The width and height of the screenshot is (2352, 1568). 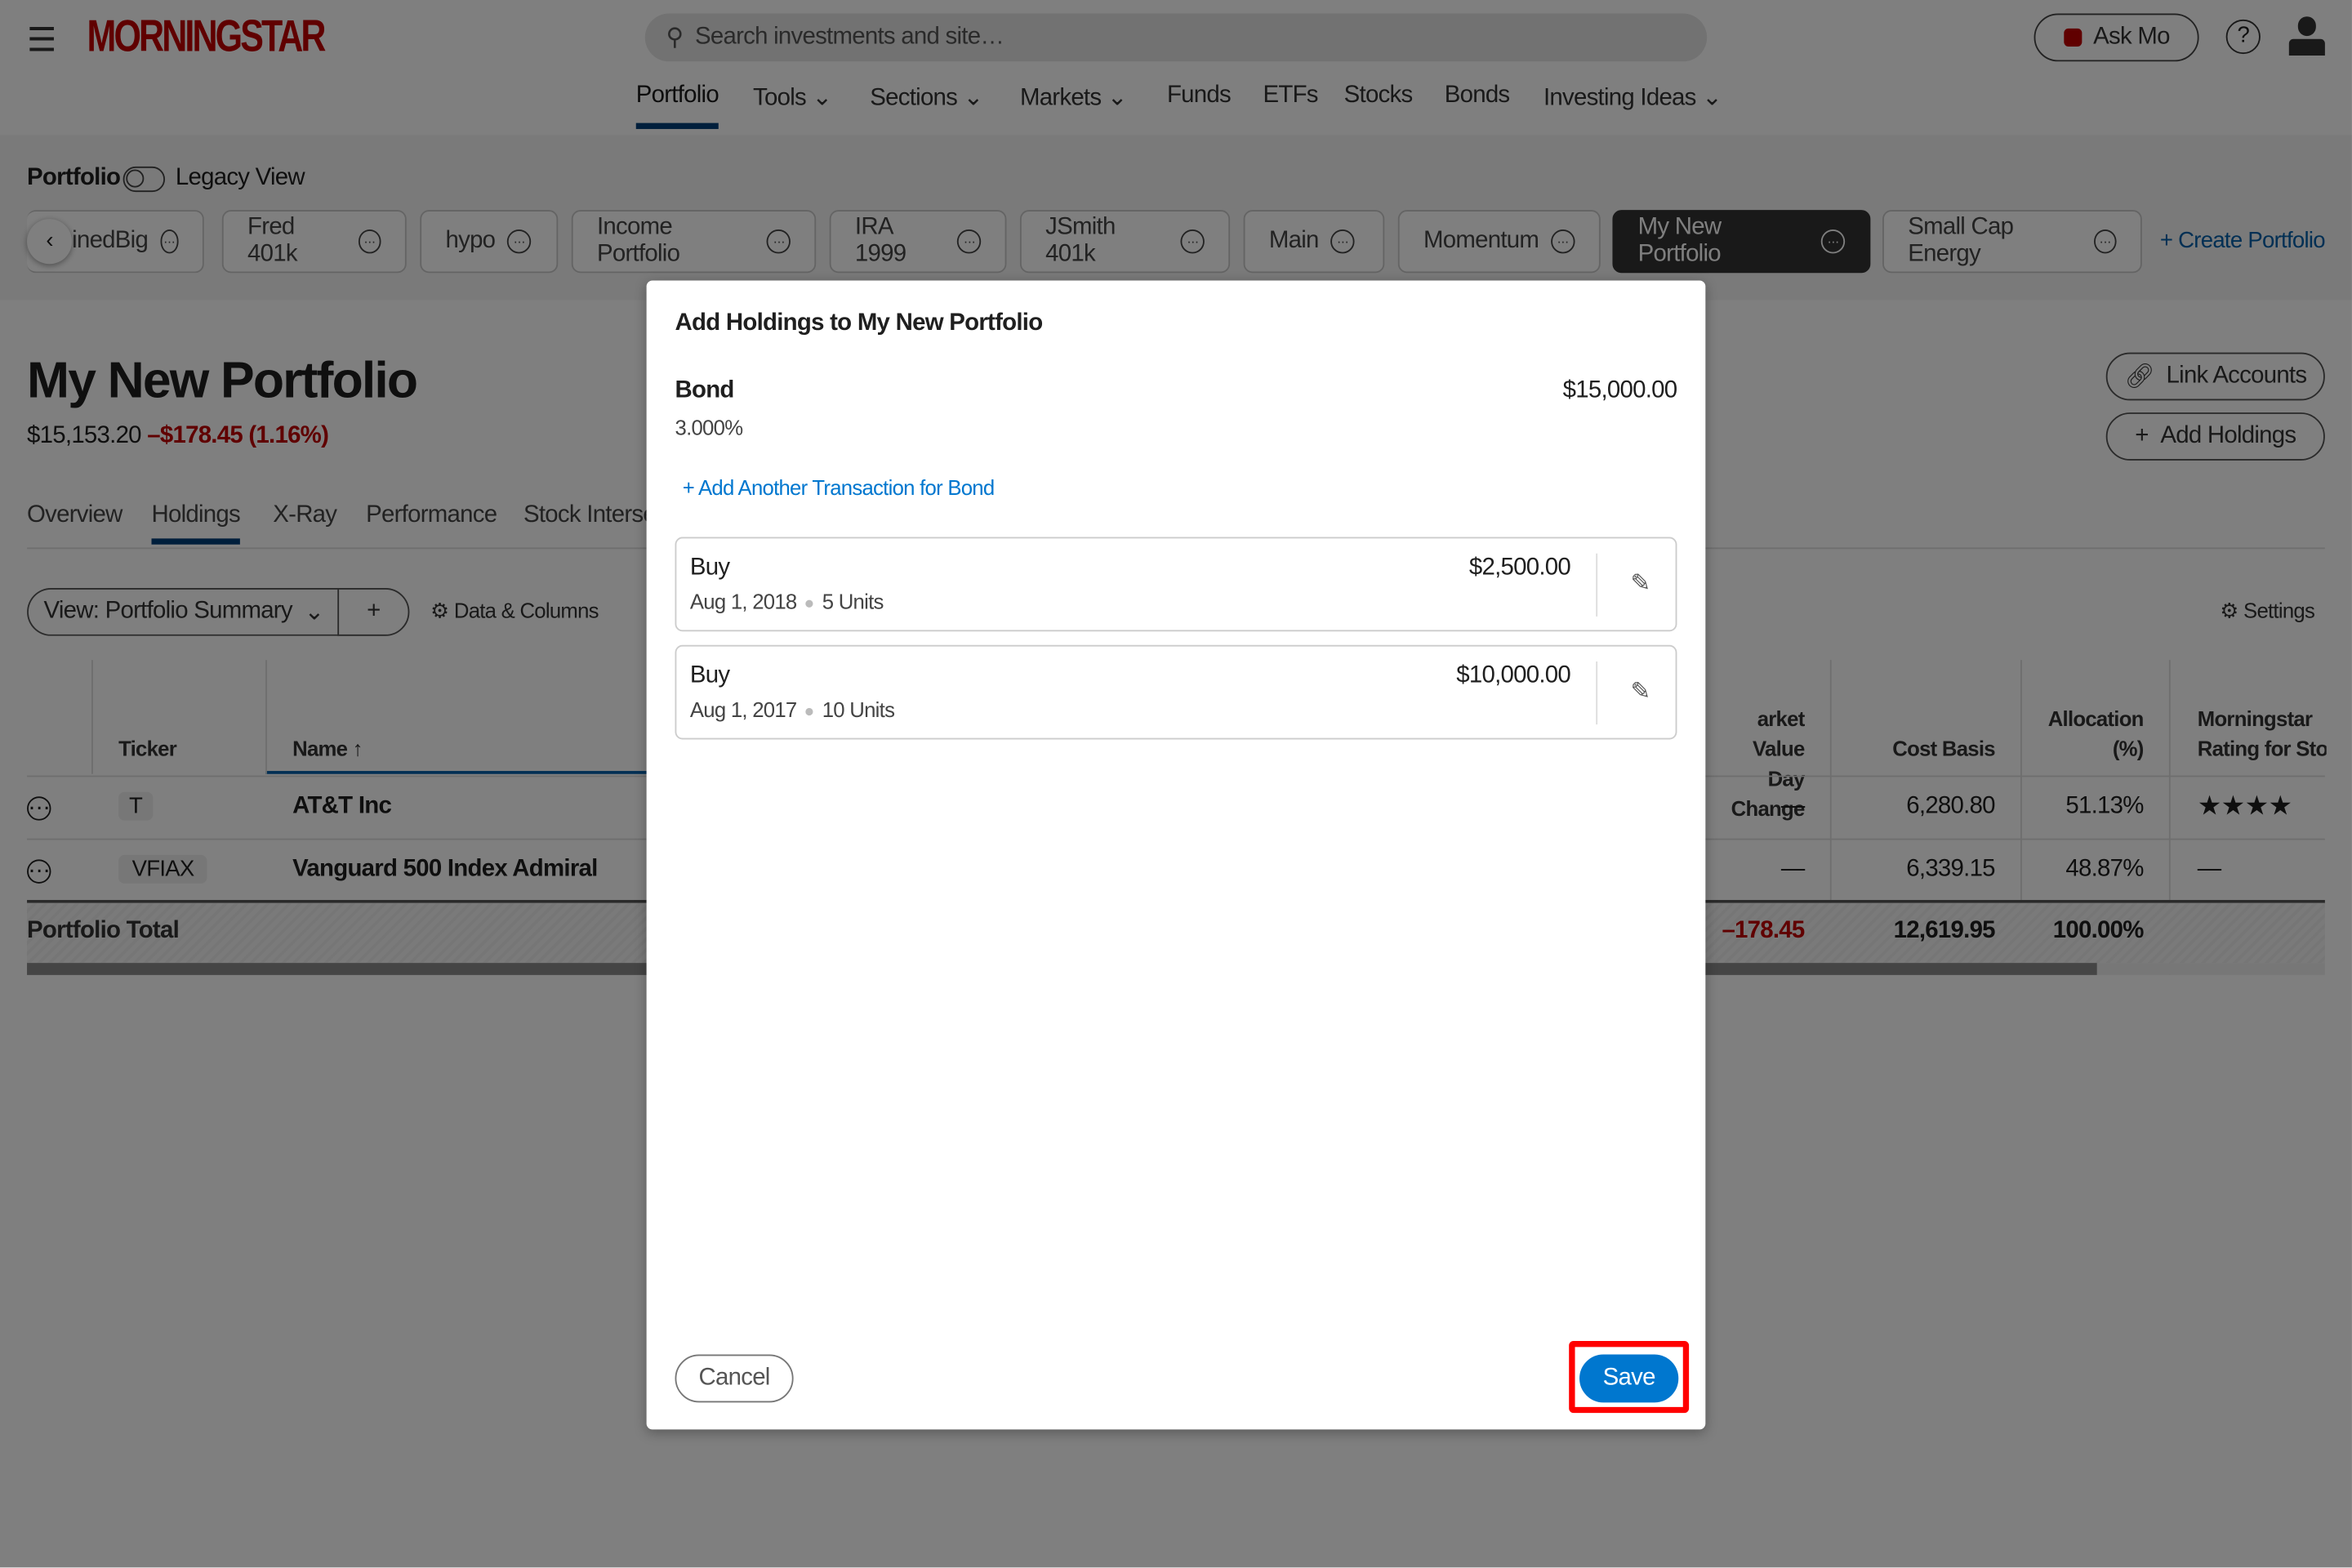 I want to click on modal-title: Add Holdings to My New Portfolio, so click(x=860, y=323).